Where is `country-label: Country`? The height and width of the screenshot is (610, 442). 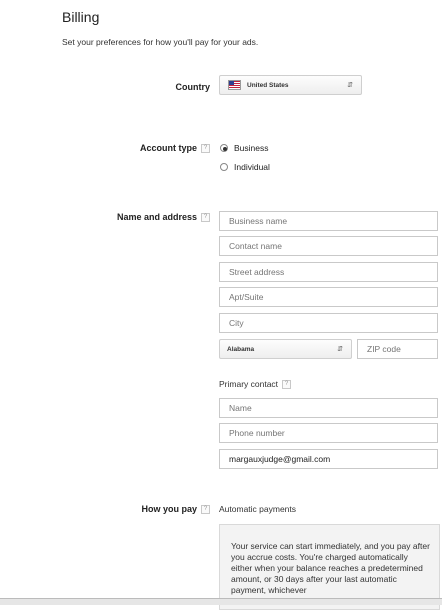 country-label: Country is located at coordinates (193, 87).